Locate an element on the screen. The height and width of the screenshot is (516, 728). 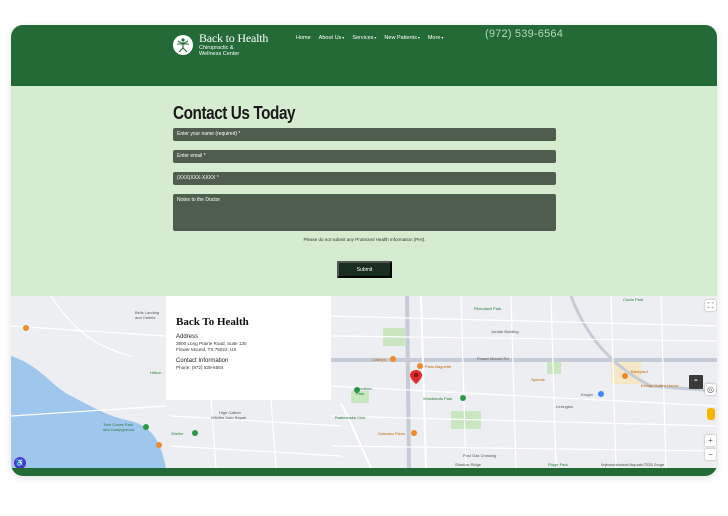
street-view-pegman-icon is located at coordinates (711, 414).